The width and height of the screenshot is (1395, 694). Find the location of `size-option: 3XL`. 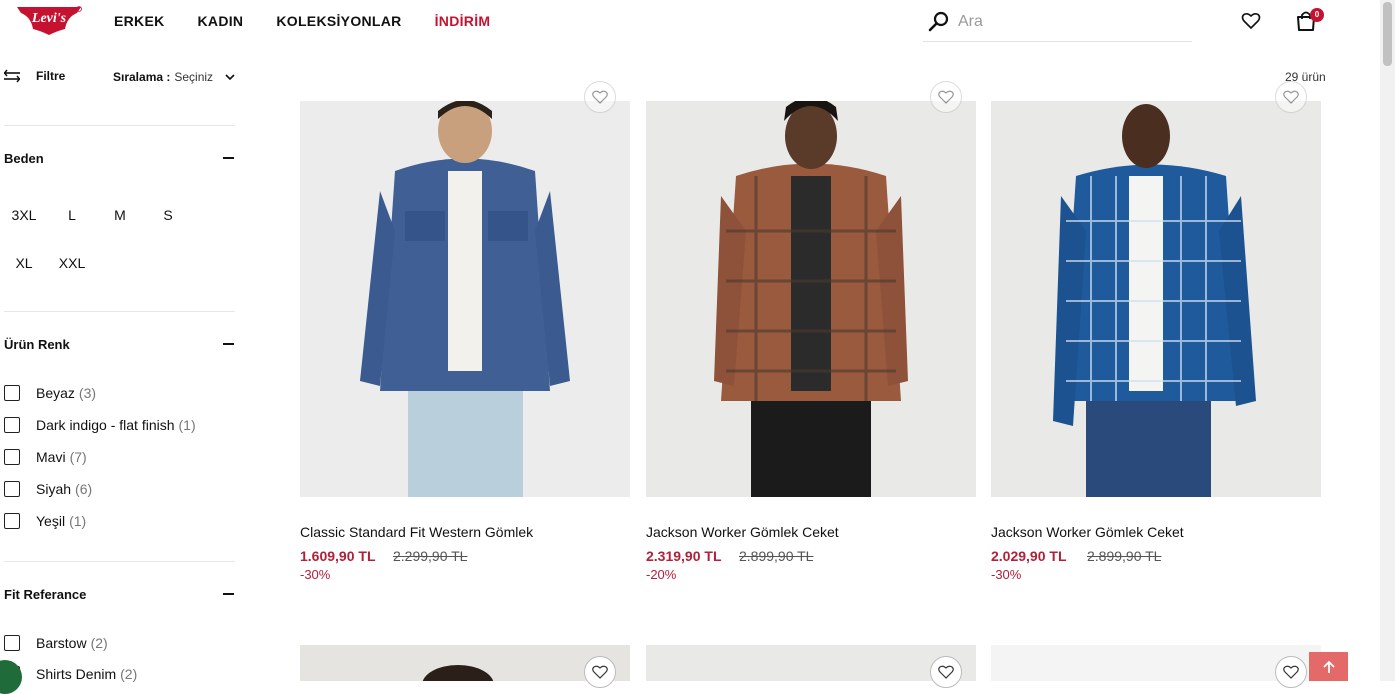

size-option: 3XL is located at coordinates (24, 215).